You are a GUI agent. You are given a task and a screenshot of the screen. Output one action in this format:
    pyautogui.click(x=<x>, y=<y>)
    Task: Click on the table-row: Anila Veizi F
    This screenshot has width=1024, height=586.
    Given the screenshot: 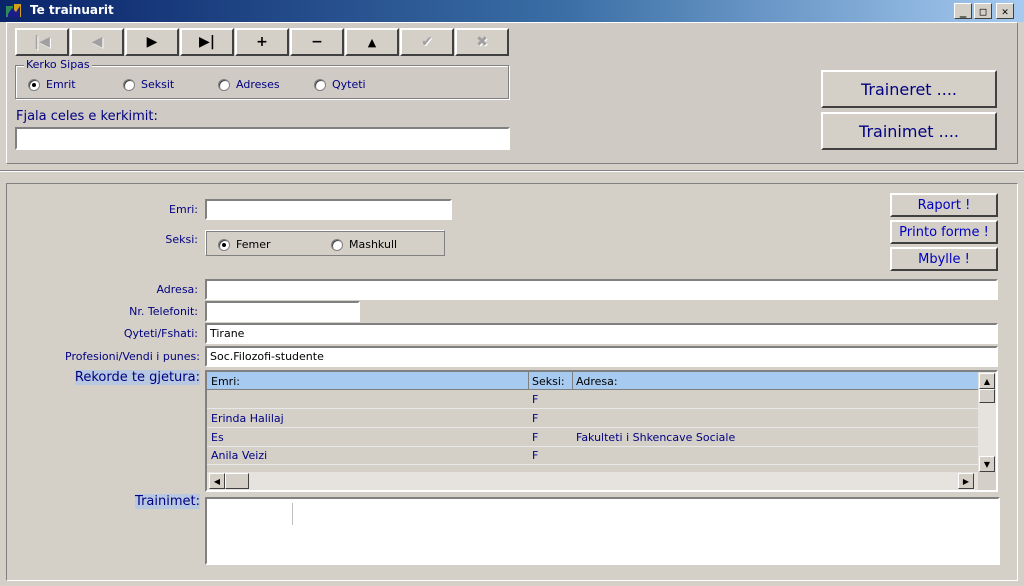 What is the action you would take?
    pyautogui.click(x=592, y=455)
    